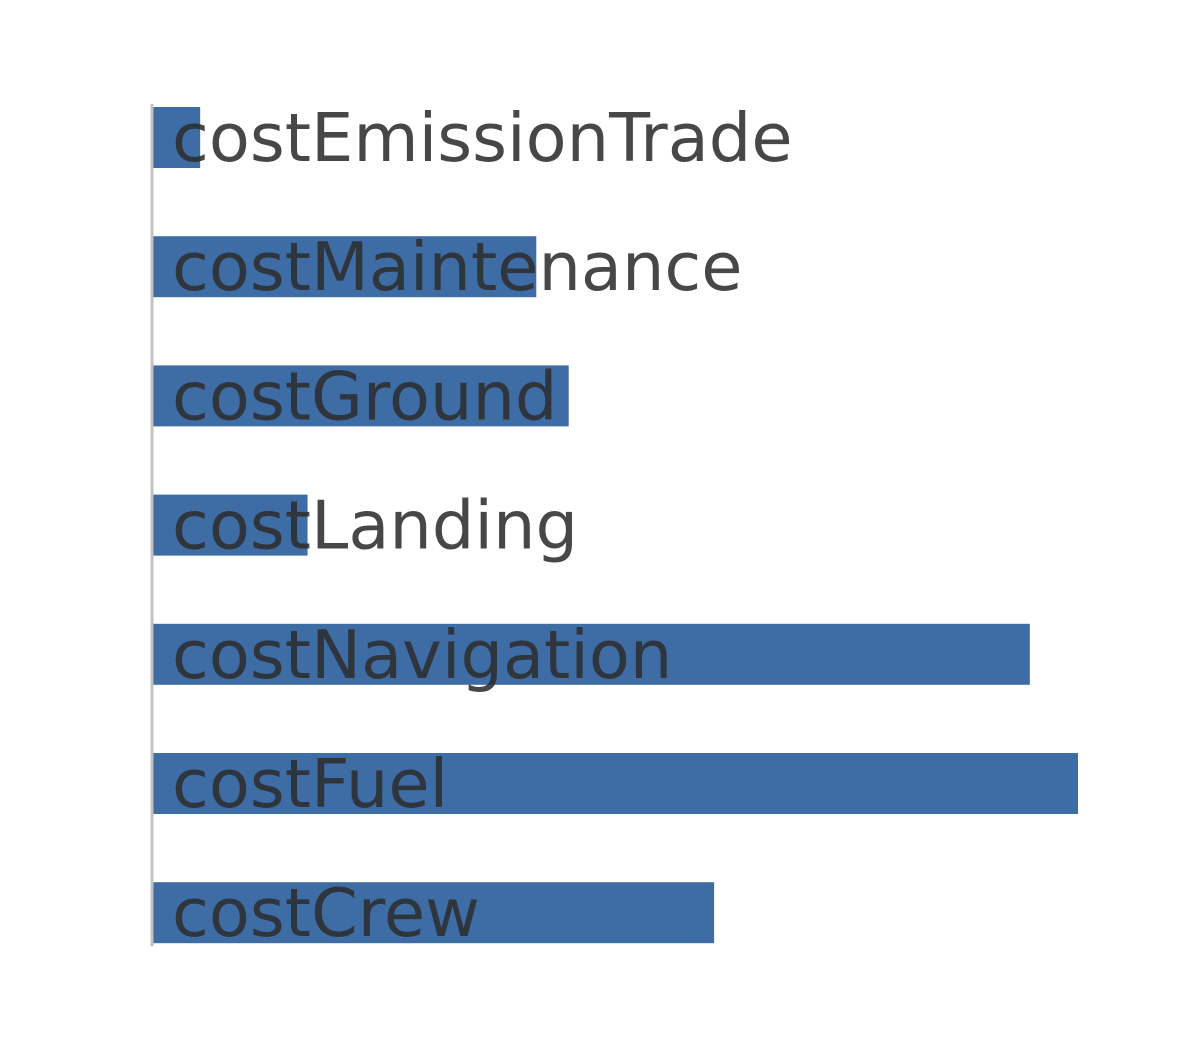 The width and height of the screenshot is (1200, 1050). I want to click on bar-label-costCrew: costCrew, so click(326, 913).